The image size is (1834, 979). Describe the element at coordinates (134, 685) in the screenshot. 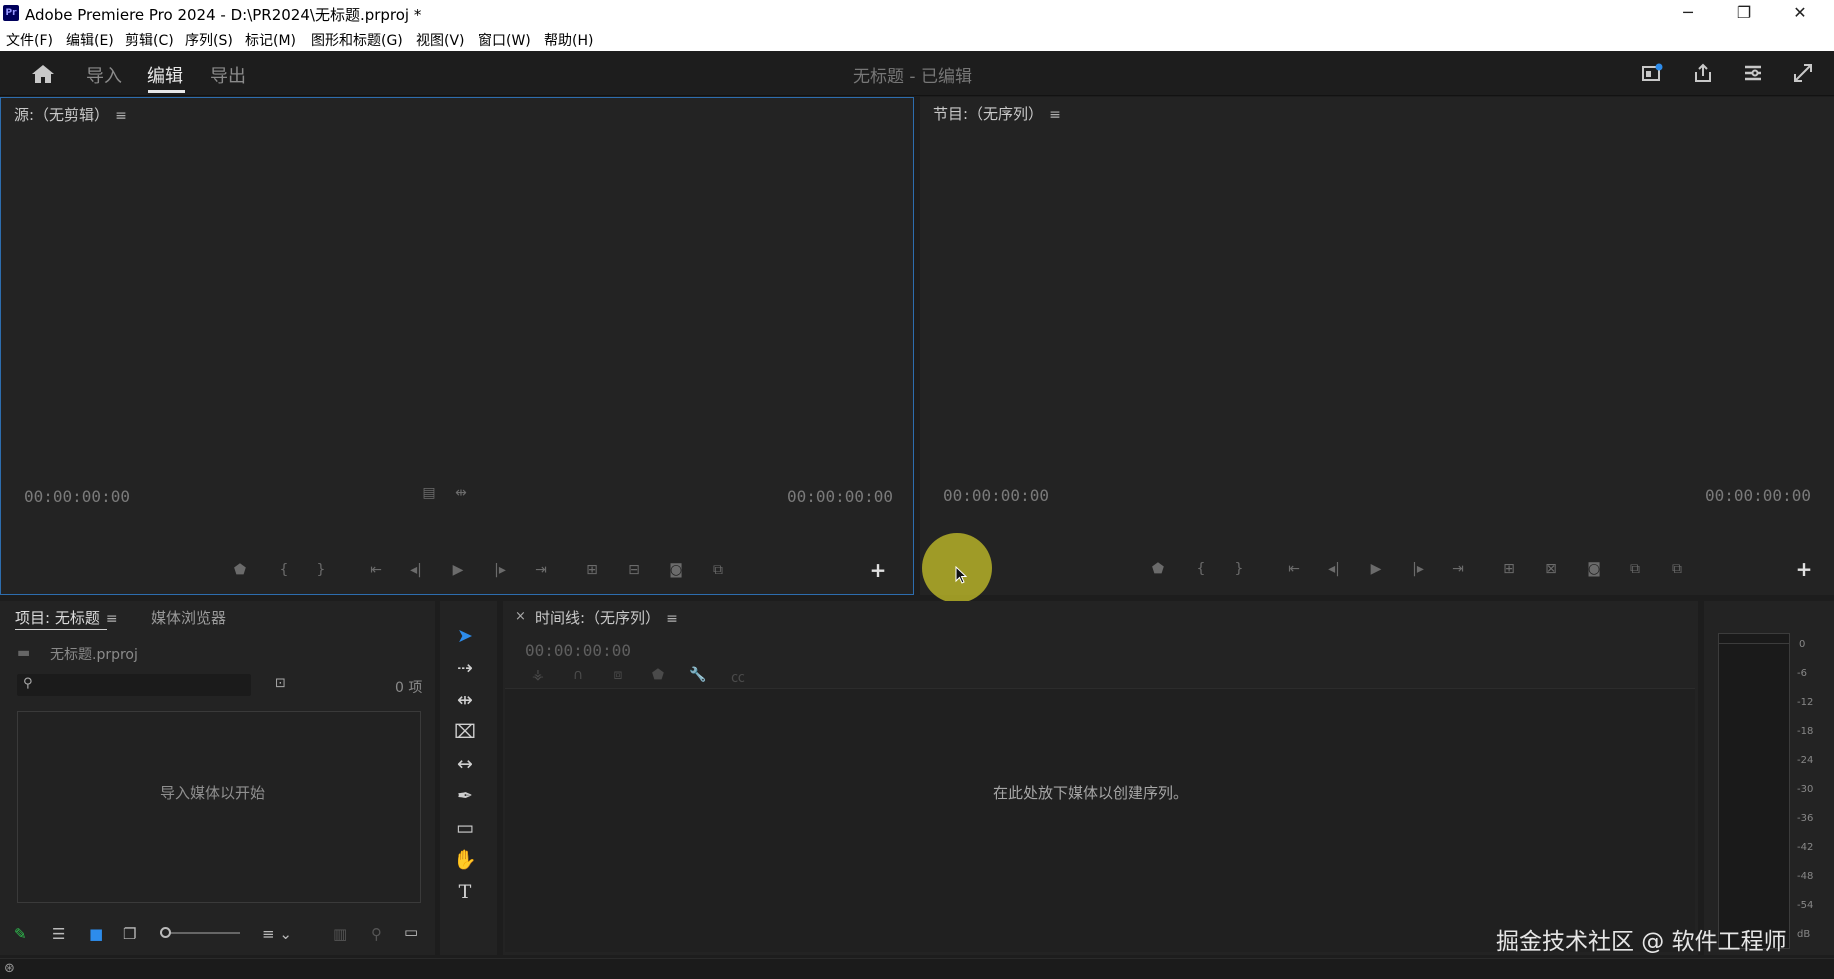

I see `project-search-input: ⚲` at that location.